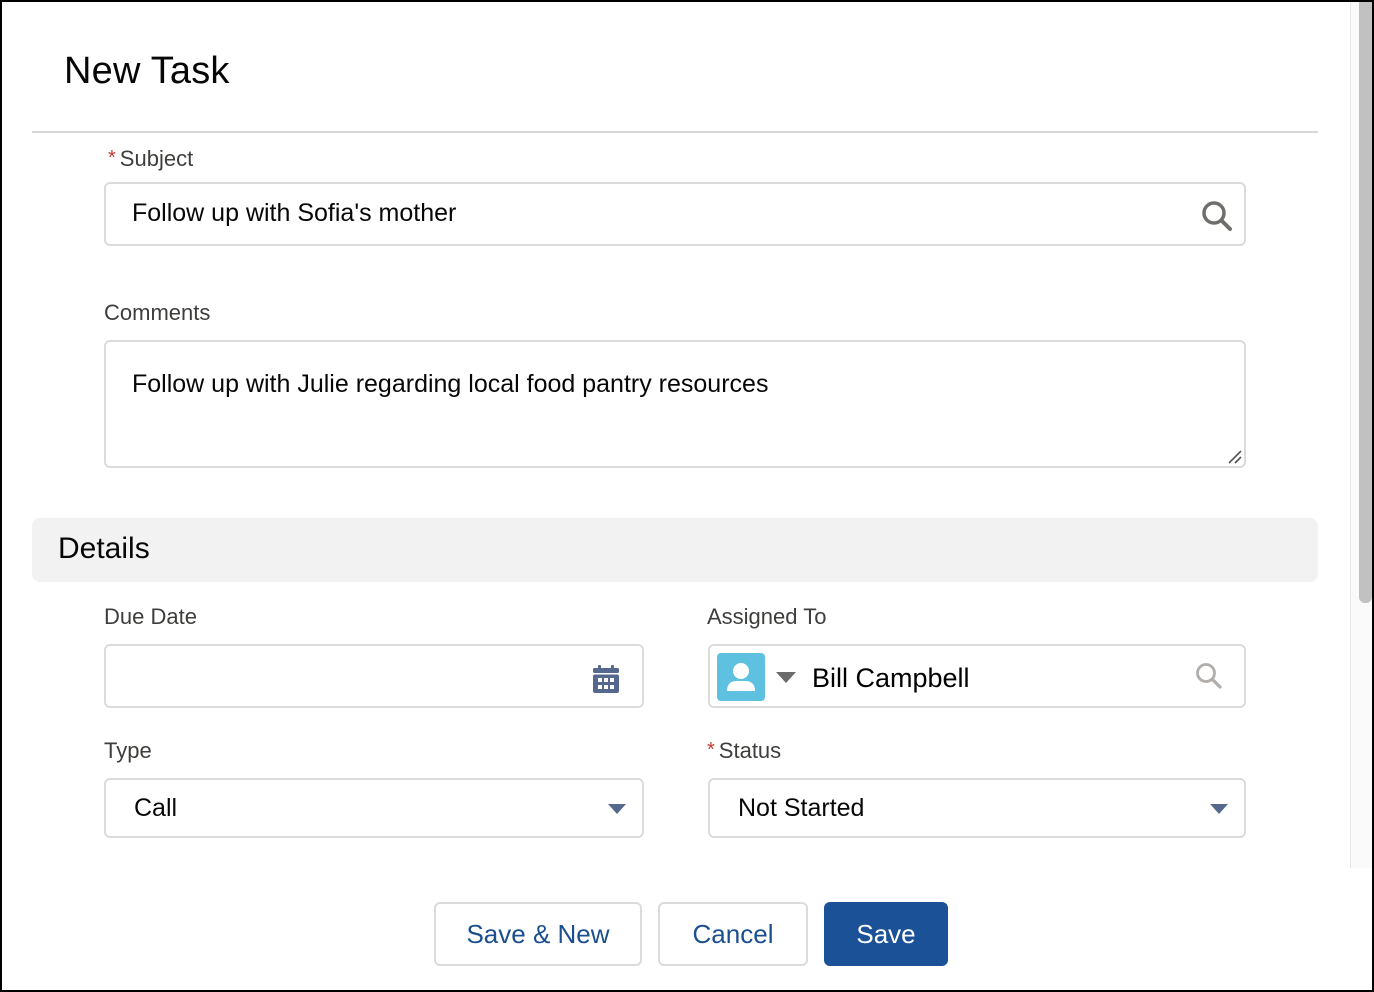 The width and height of the screenshot is (1374, 992). What do you see at coordinates (886, 934) in the screenshot?
I see `save-button: Save` at bounding box center [886, 934].